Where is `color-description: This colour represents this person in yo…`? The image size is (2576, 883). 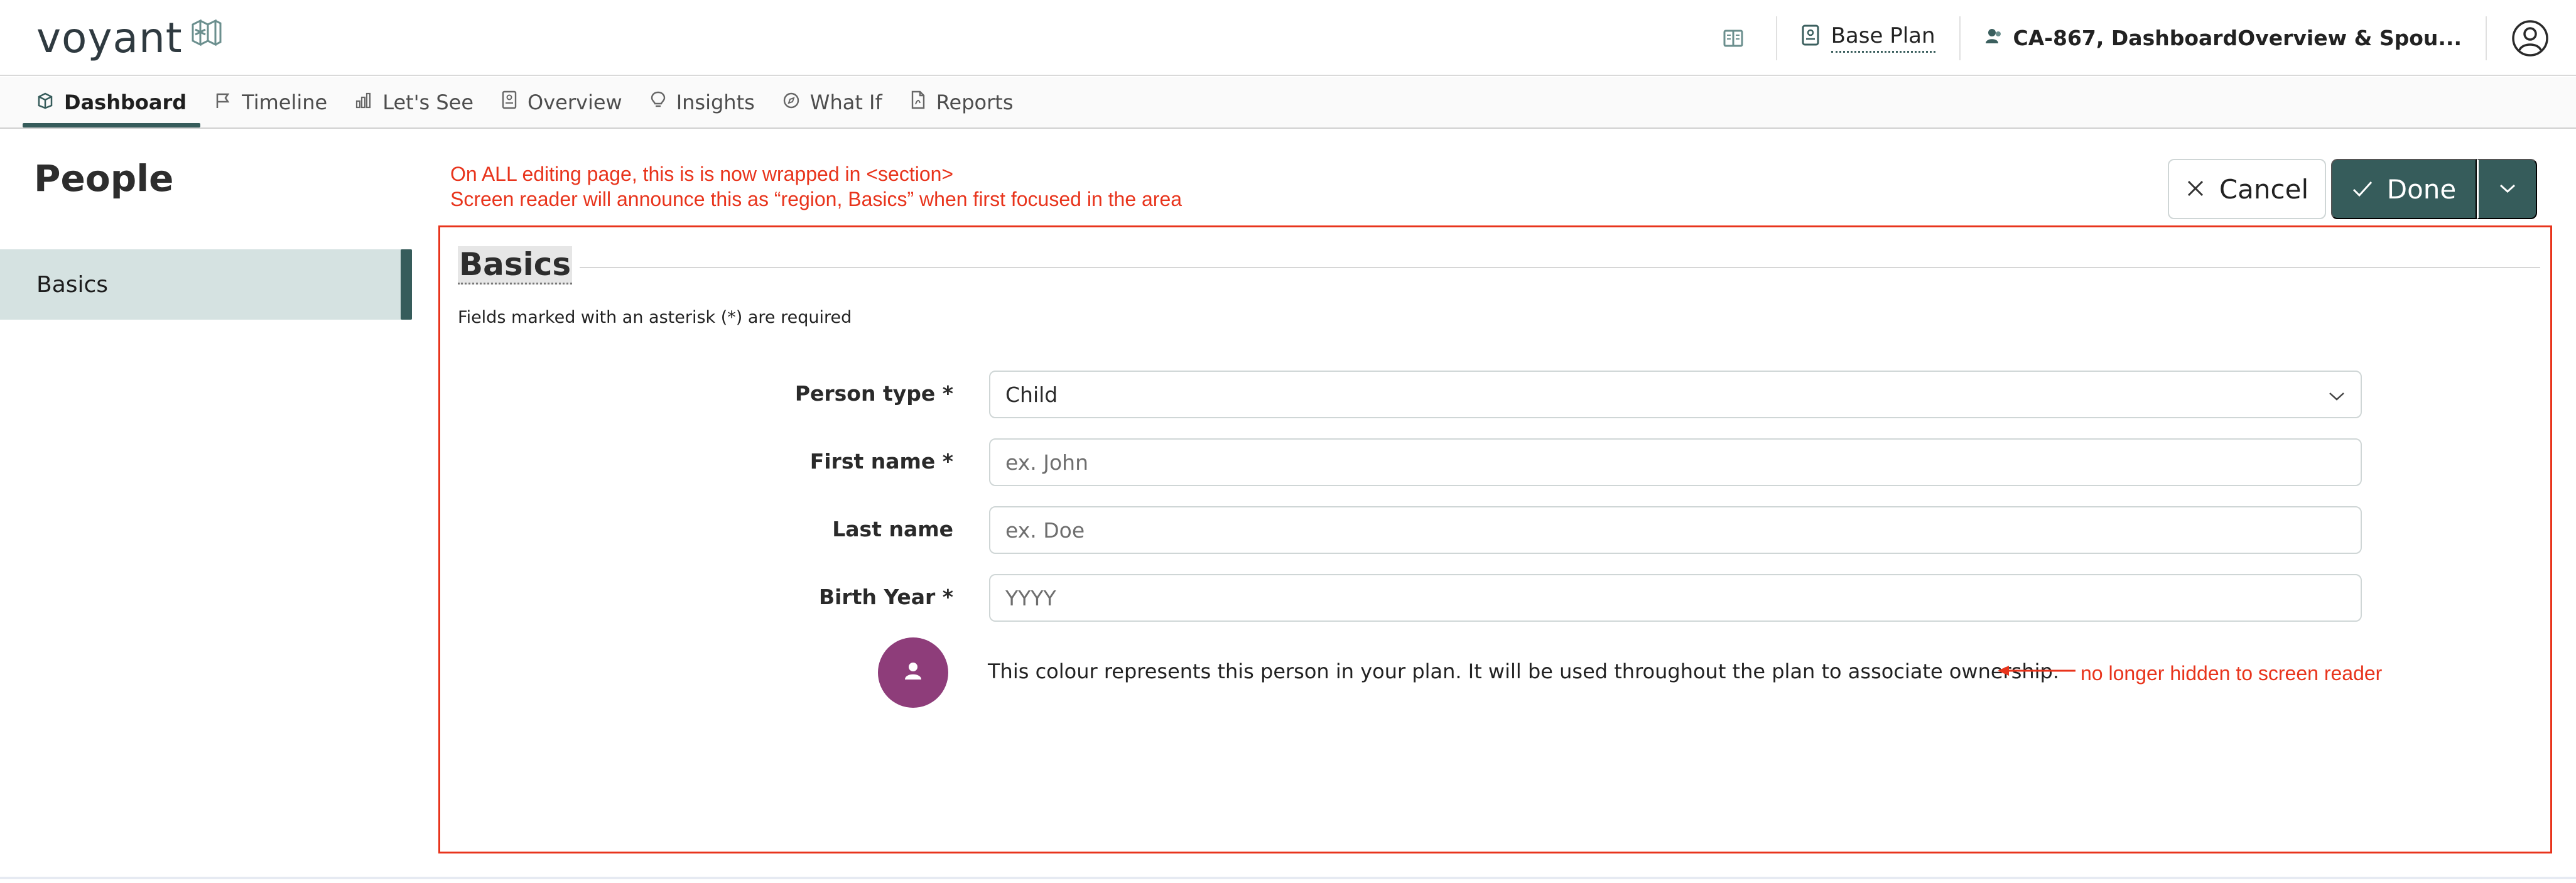 color-description: This colour represents this person in yo… is located at coordinates (1524, 671).